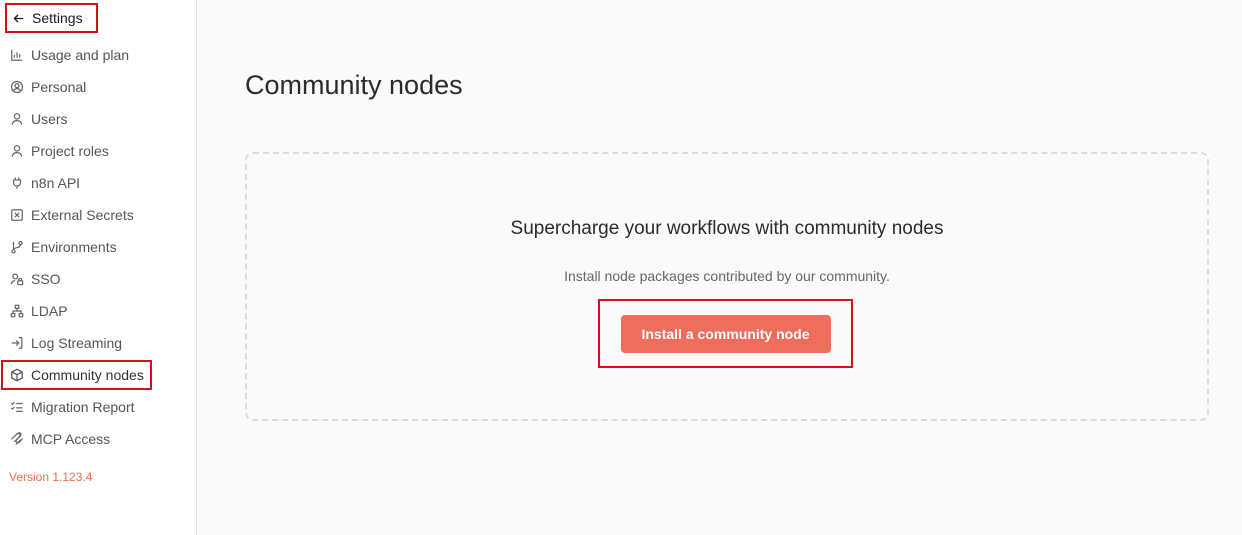  I want to click on sidebar-item-users: Users, so click(38, 119).